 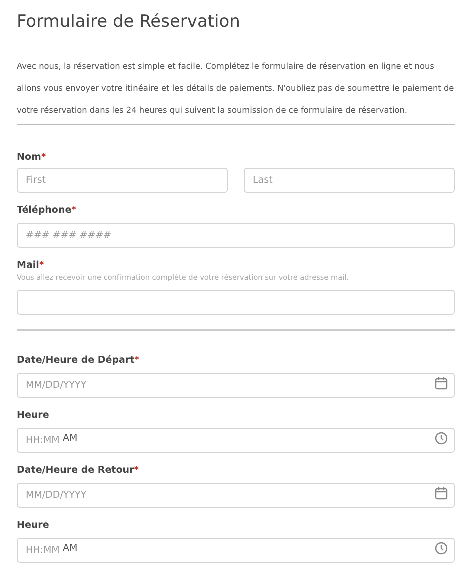 I want to click on input-field: First, so click(x=122, y=180).